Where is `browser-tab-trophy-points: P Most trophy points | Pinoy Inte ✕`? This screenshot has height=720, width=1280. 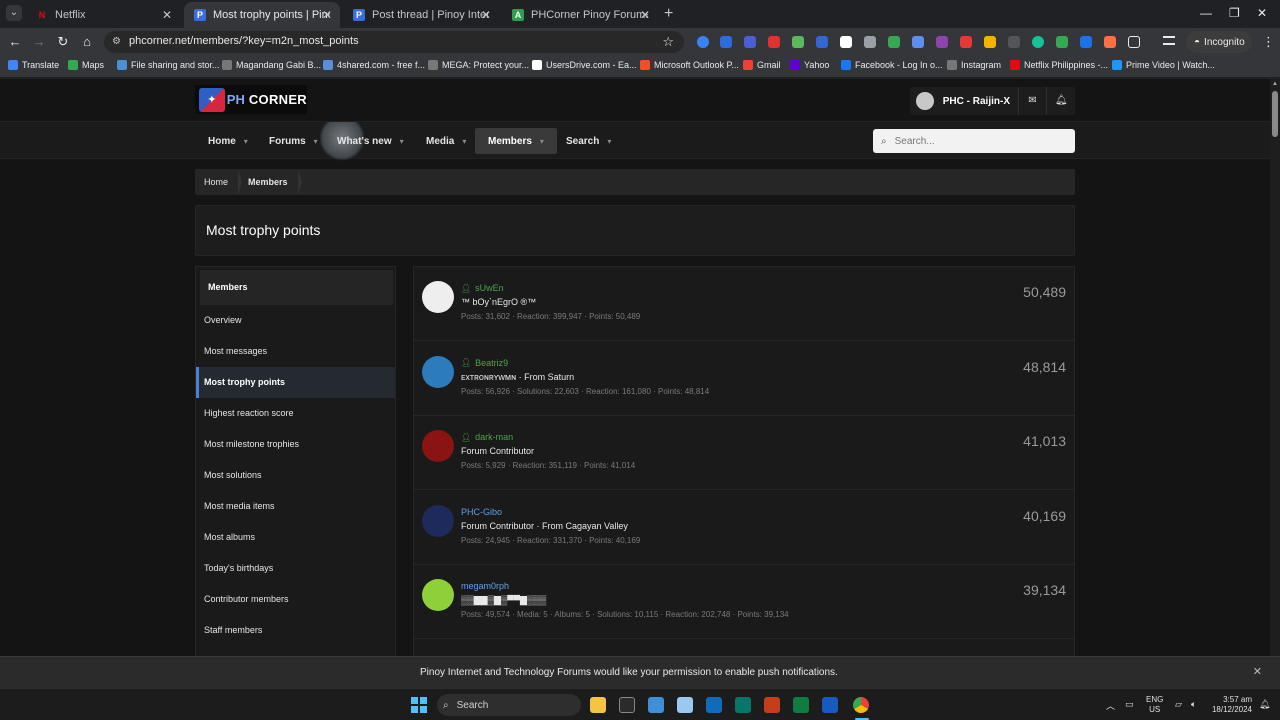
browser-tab-trophy-points: P Most trophy points | Pinoy Inte ✕ is located at coordinates (262, 15).